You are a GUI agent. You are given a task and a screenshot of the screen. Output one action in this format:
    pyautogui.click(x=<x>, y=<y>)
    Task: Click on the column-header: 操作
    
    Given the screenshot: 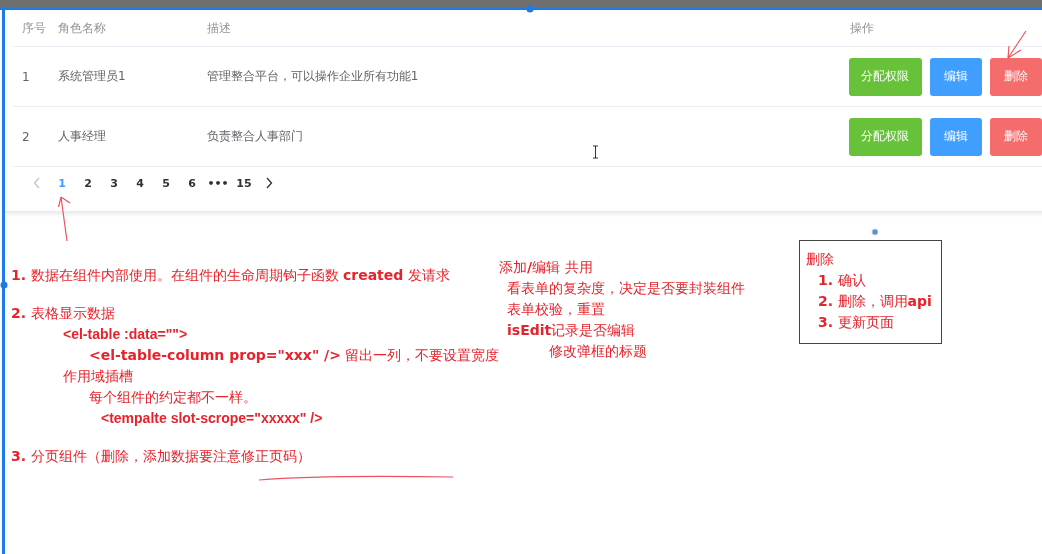 What is the action you would take?
    pyautogui.click(x=862, y=28)
    